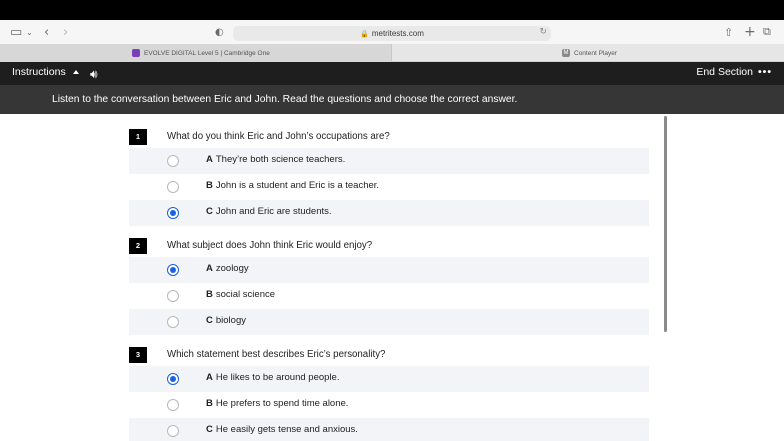 Image resolution: width=784 pixels, height=441 pixels. I want to click on option-label: Cbiology, so click(226, 320).